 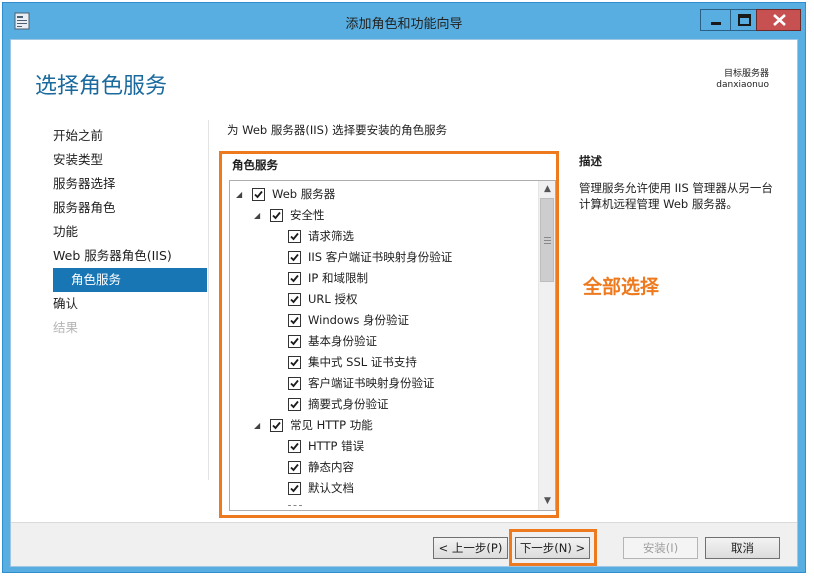 What do you see at coordinates (621, 287) in the screenshot?
I see `select-all-annotation: 全部选择` at bounding box center [621, 287].